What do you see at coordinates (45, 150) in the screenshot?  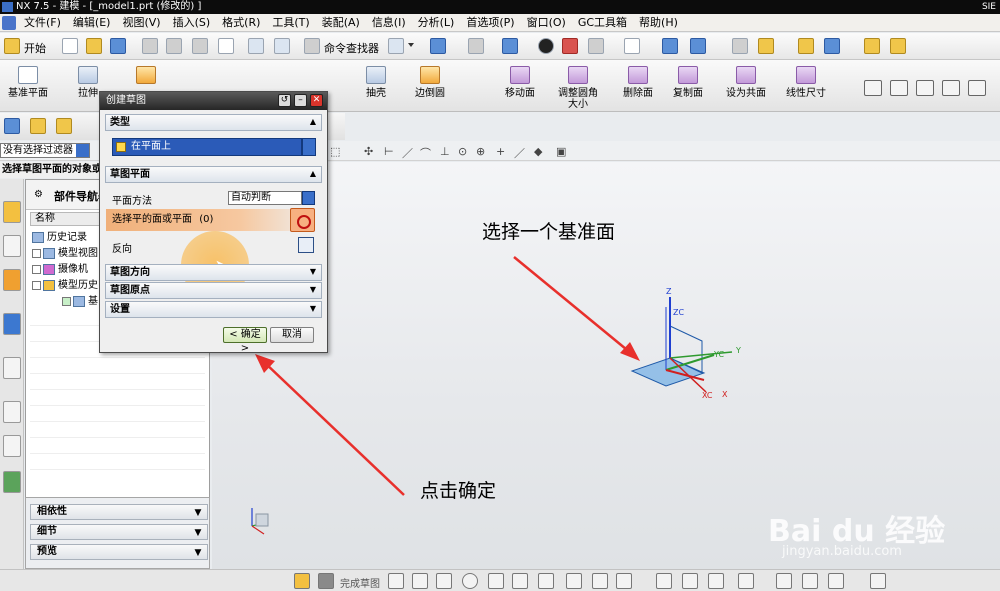 I see `selection-filter-dropdown: 没有选择过滤器` at bounding box center [45, 150].